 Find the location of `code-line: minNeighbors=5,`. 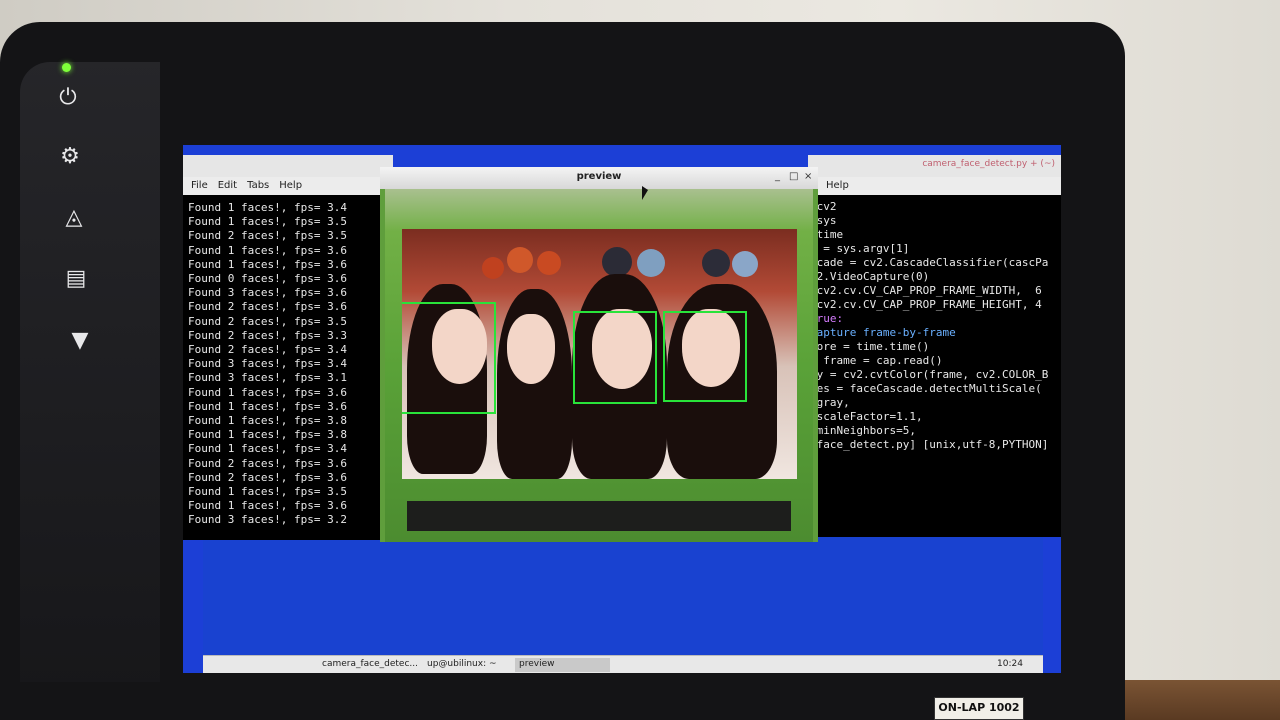

code-line: minNeighbors=5, is located at coordinates (863, 430).